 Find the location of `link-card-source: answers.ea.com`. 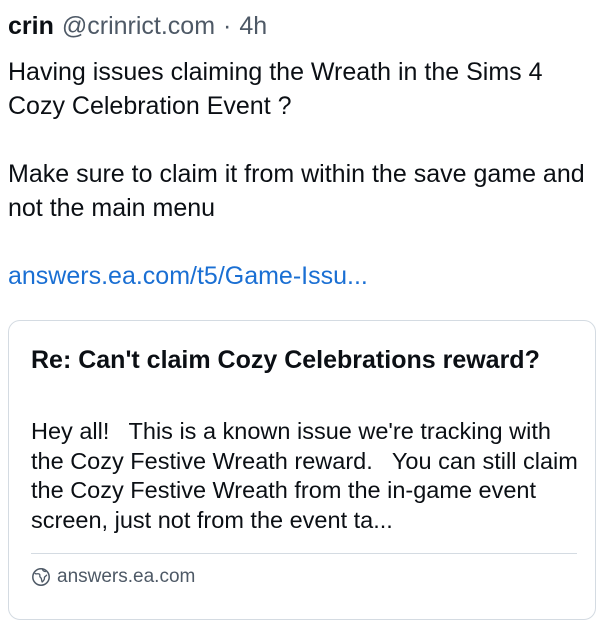

link-card-source: answers.ea.com is located at coordinates (113, 577).